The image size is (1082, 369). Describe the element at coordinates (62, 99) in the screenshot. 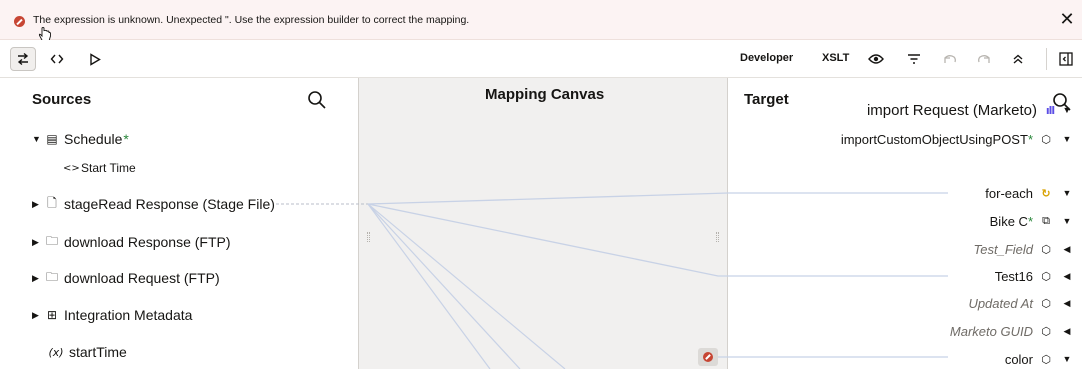

I see `sources-title: Sources` at that location.